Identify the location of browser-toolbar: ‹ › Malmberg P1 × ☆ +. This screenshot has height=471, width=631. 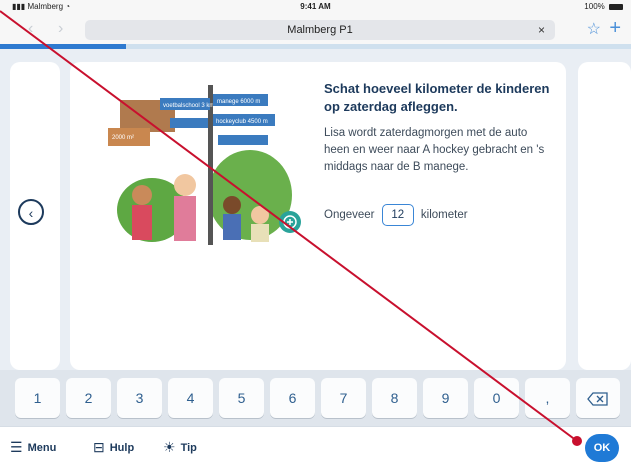
(315, 29).